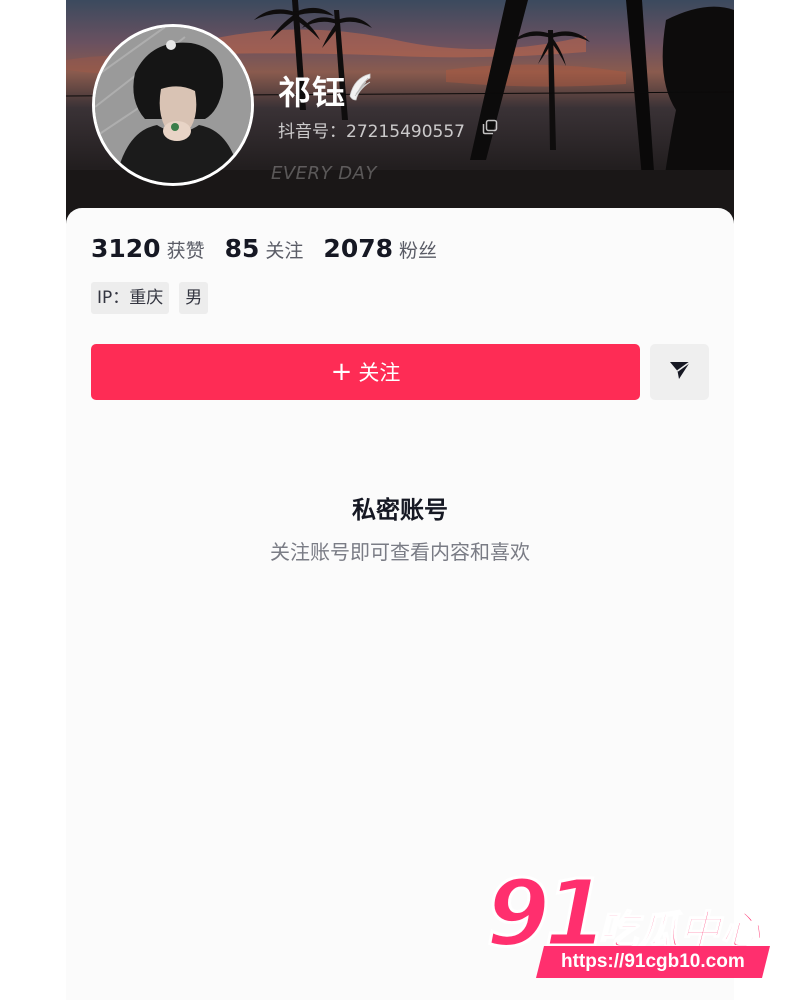  I want to click on profile-tags: IP：重庆 男, so click(154, 298).